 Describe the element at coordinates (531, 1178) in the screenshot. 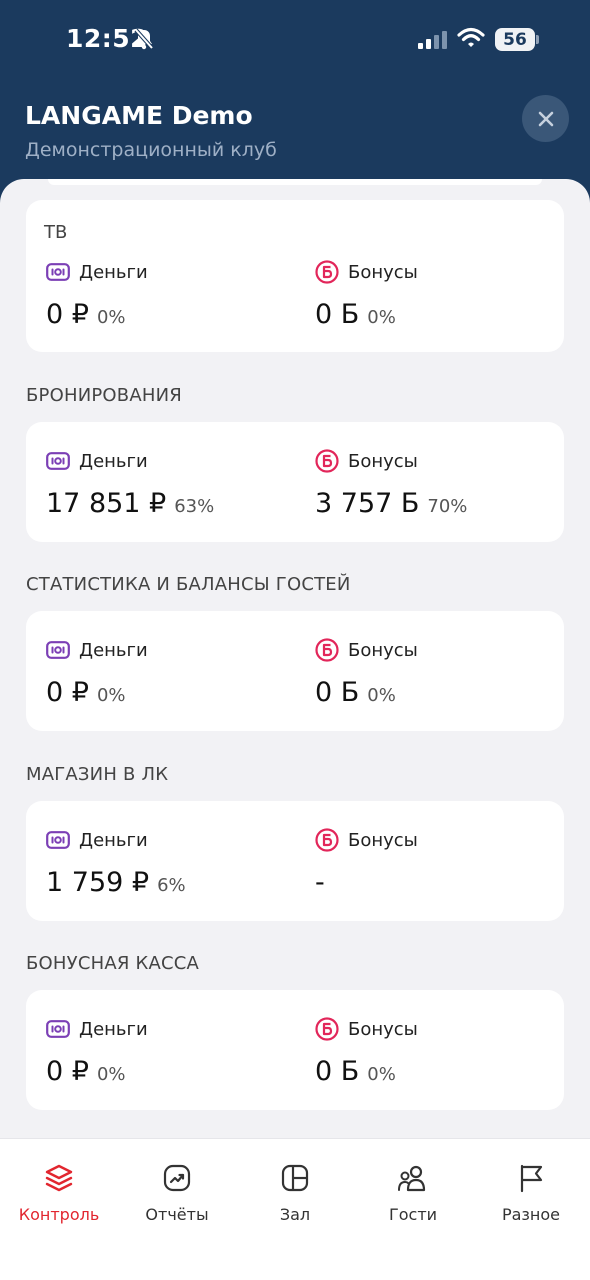

I see `flag-icon` at that location.